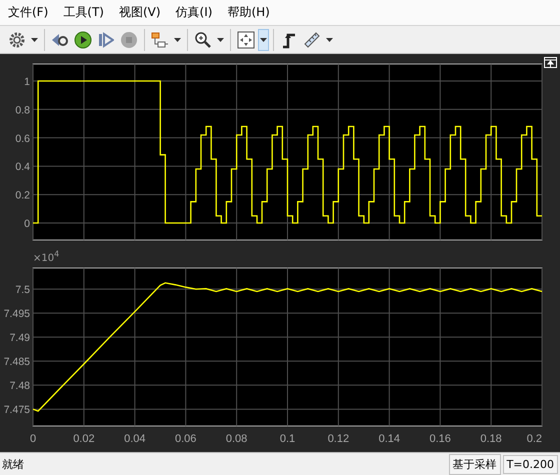  What do you see at coordinates (196, 12) in the screenshot?
I see `menu-item: 仿真(I)` at bounding box center [196, 12].